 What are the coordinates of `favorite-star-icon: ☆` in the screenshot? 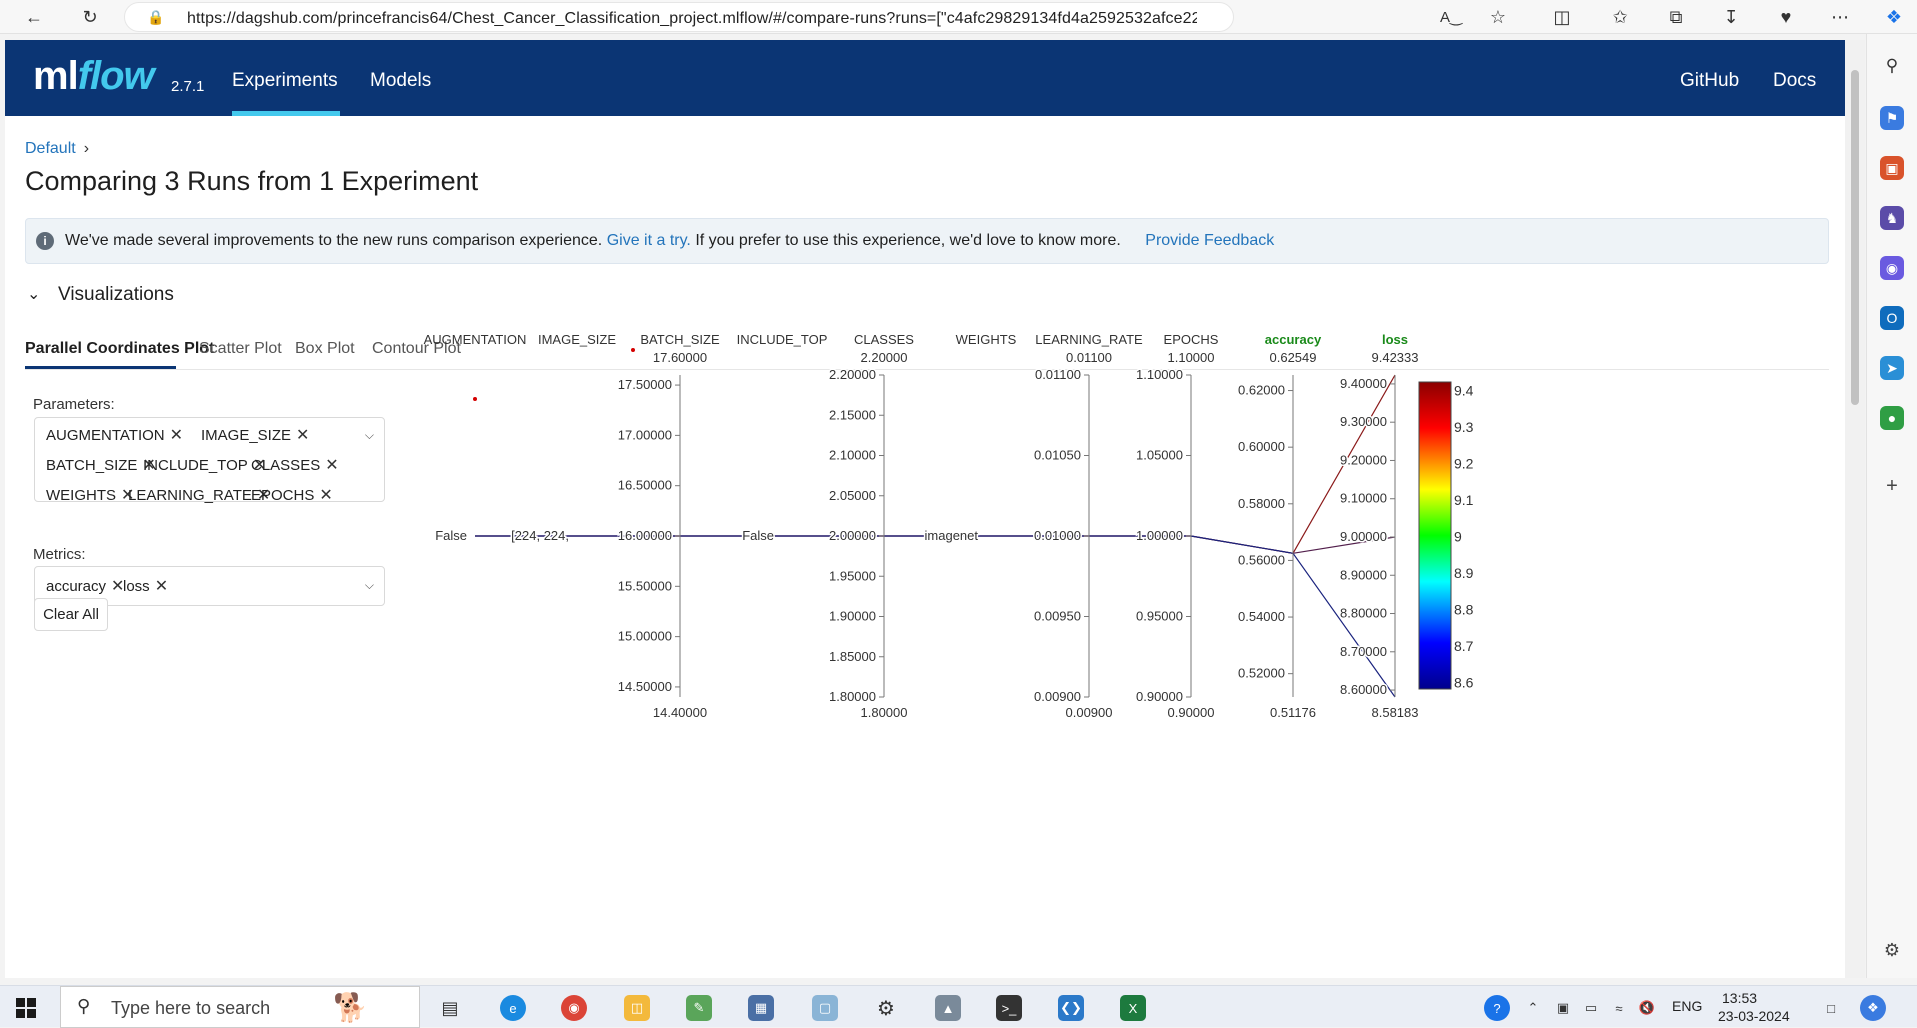 It's located at (1498, 17).